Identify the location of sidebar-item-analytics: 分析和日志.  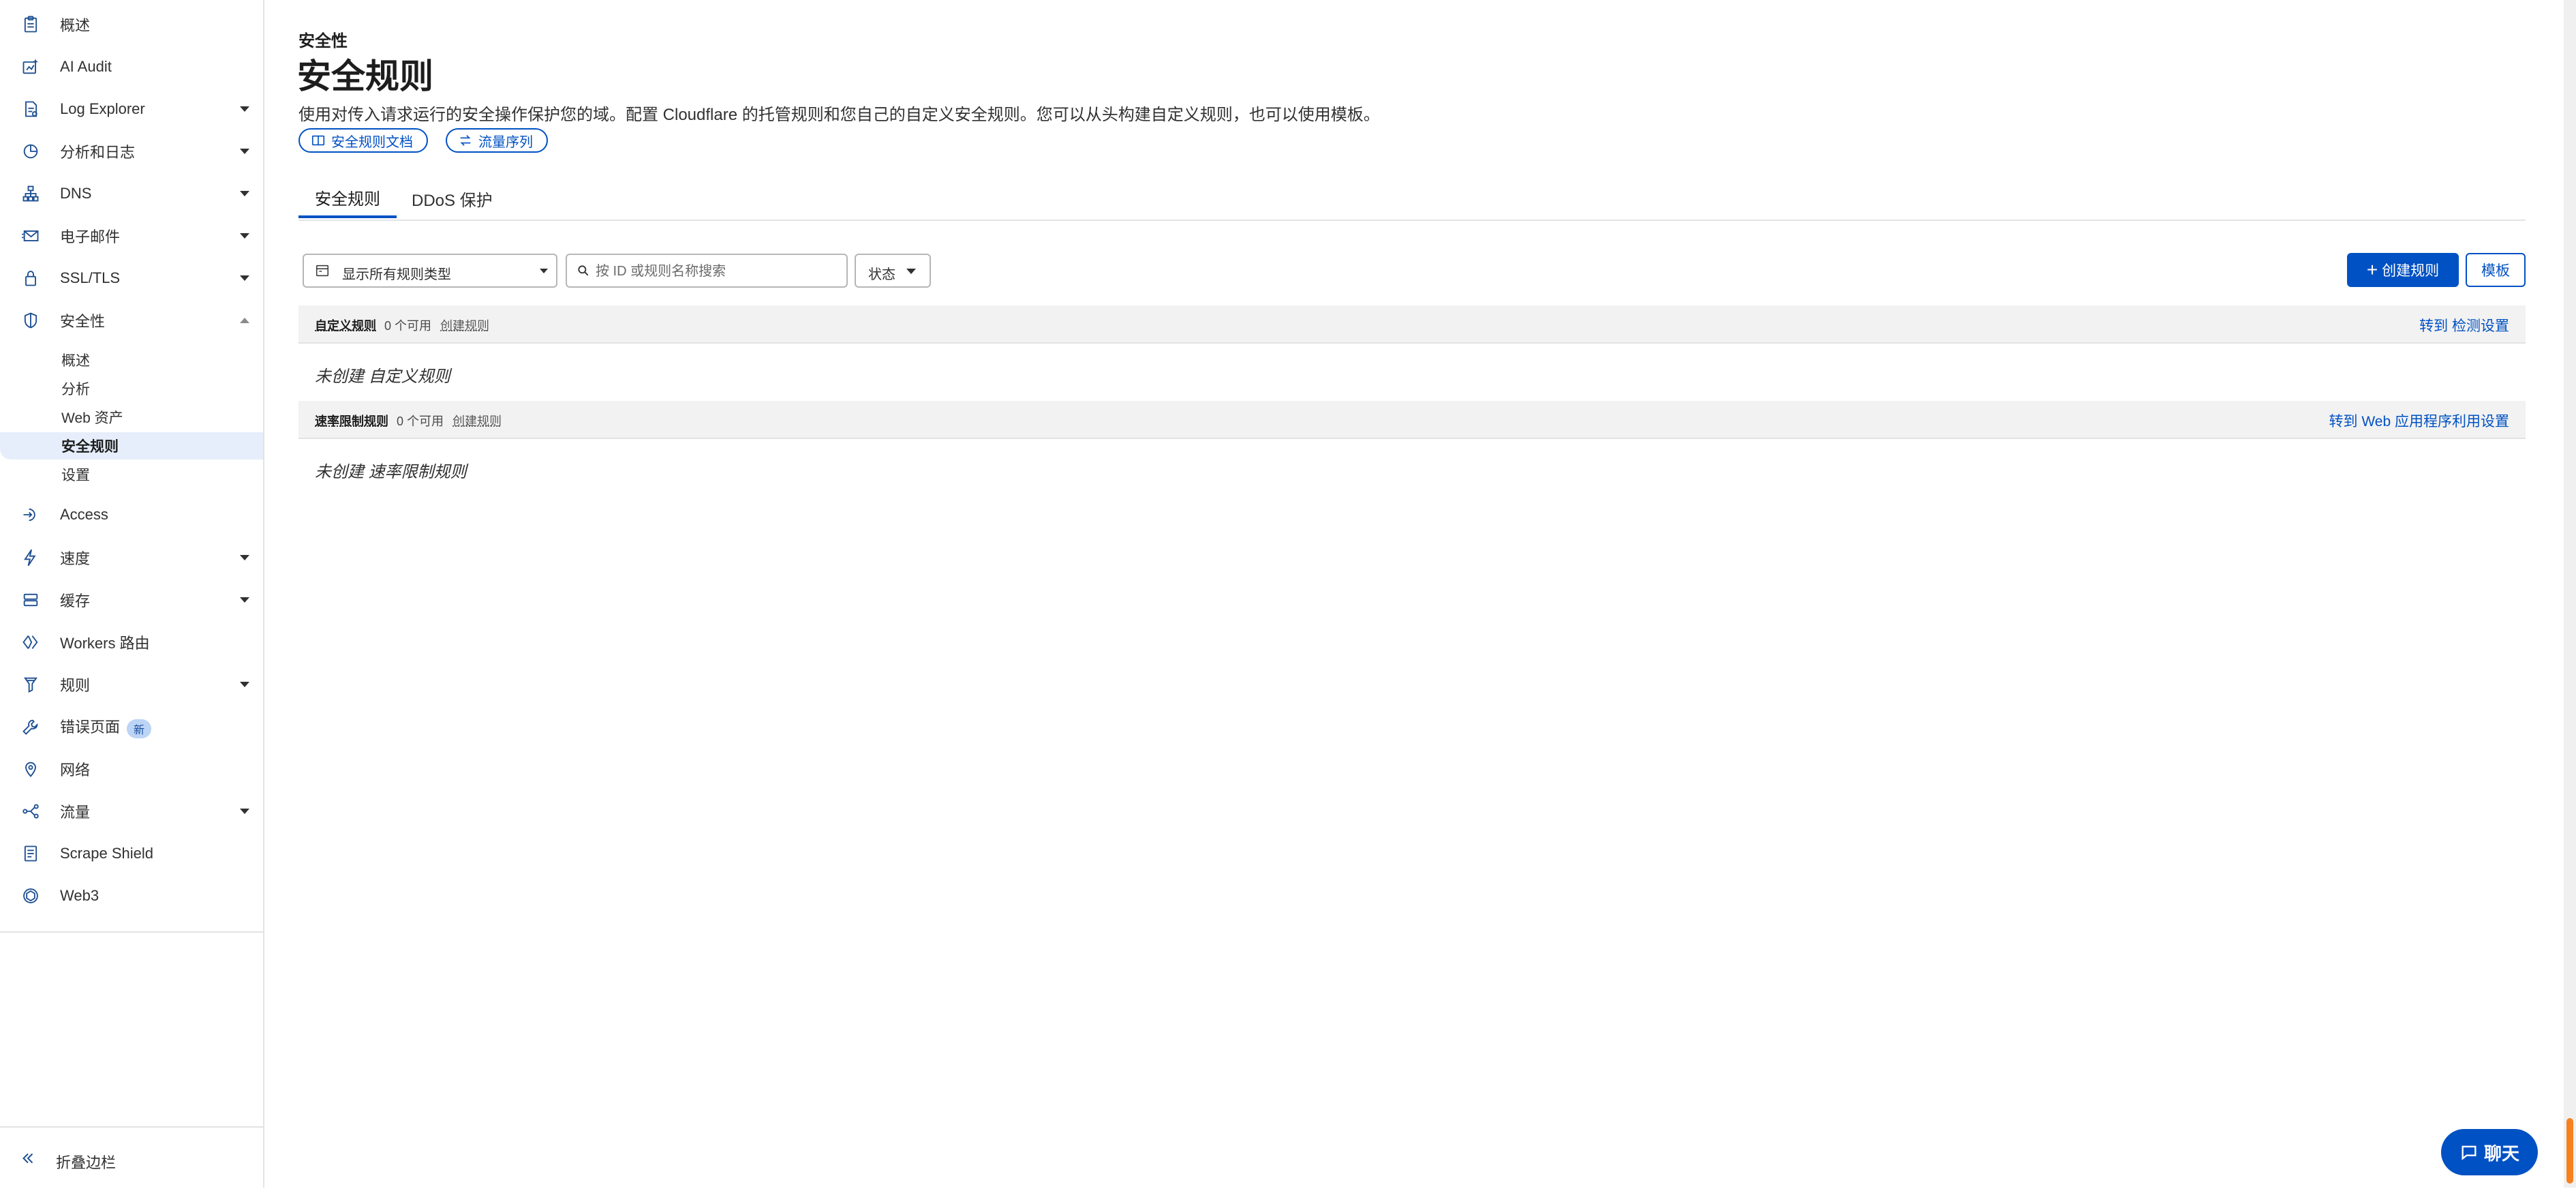
(131, 151).